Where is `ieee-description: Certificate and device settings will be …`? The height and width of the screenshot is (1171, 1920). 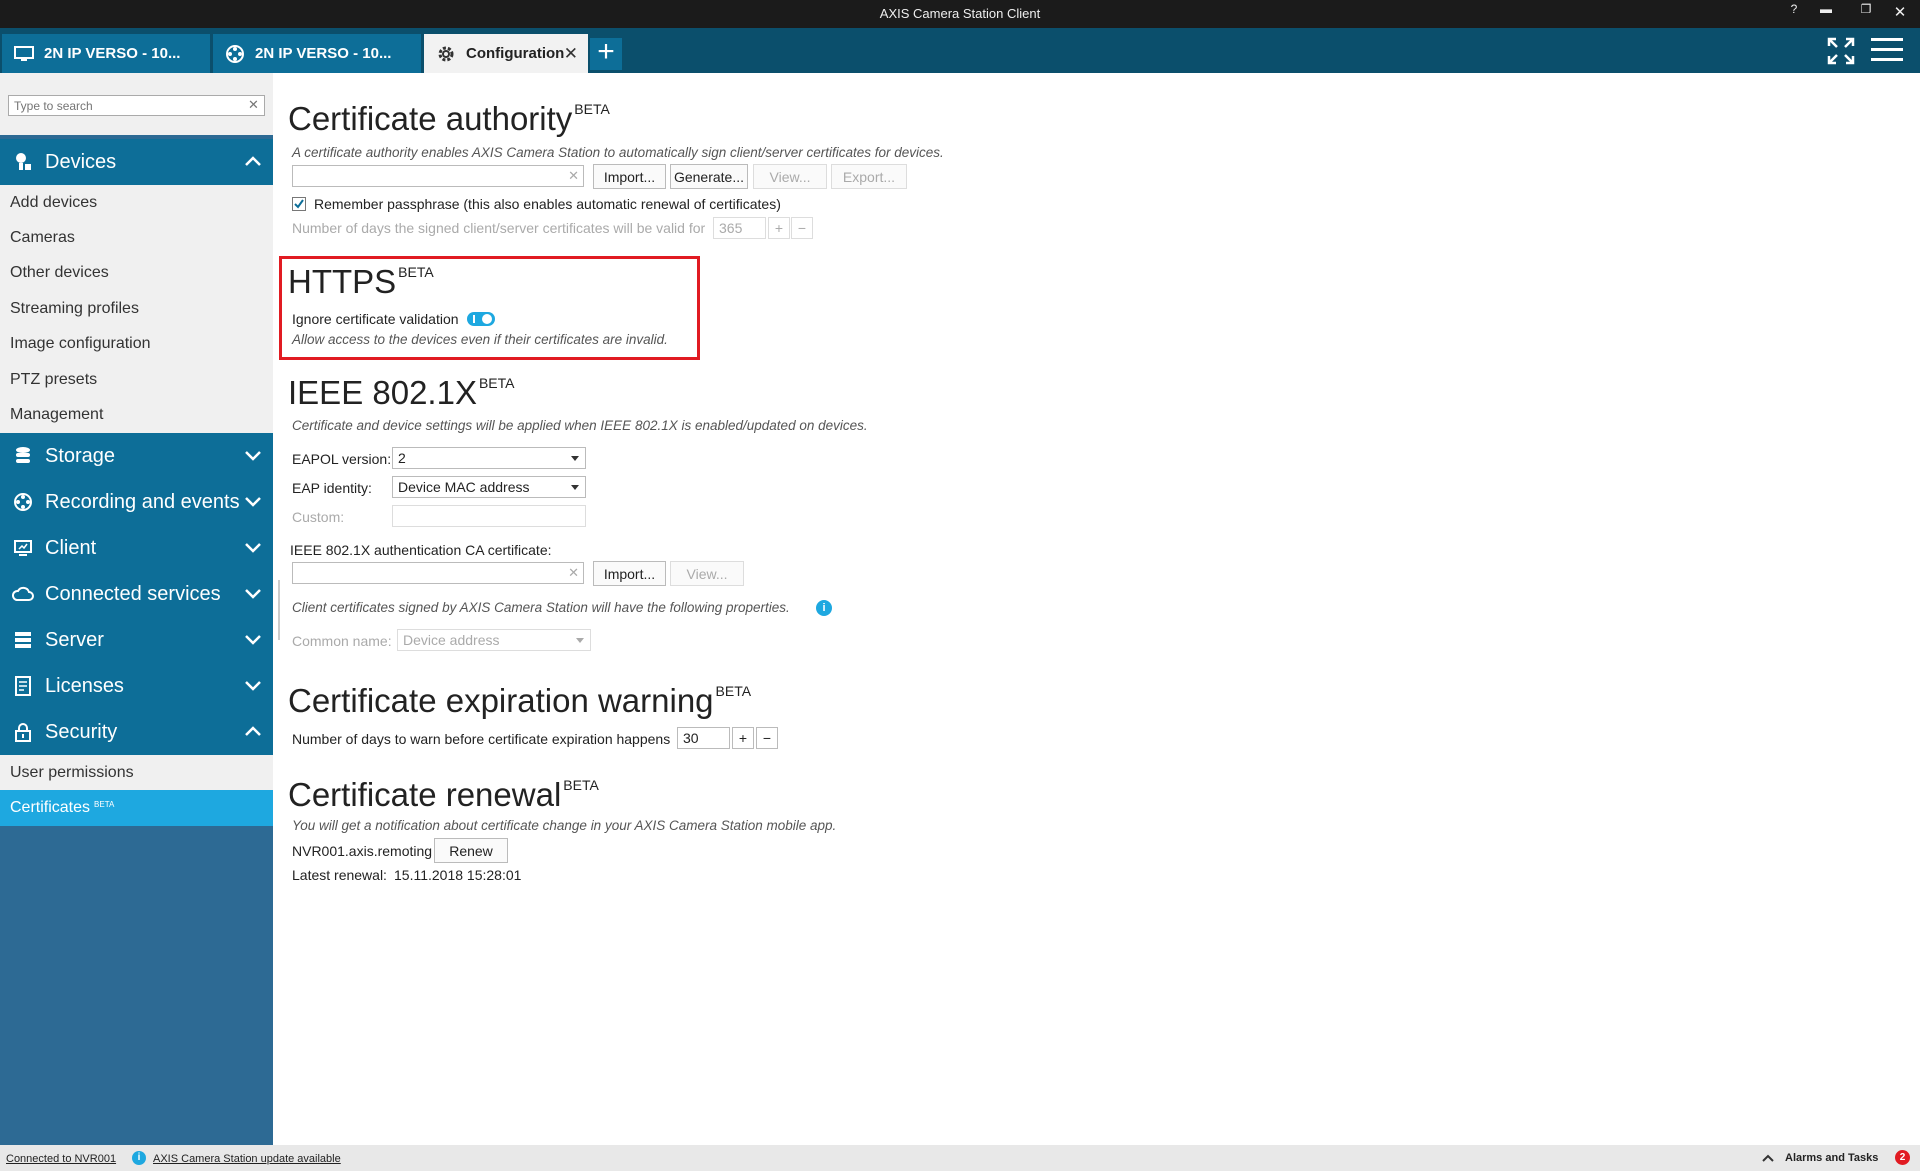 ieee-description: Certificate and device settings will be … is located at coordinates (580, 425).